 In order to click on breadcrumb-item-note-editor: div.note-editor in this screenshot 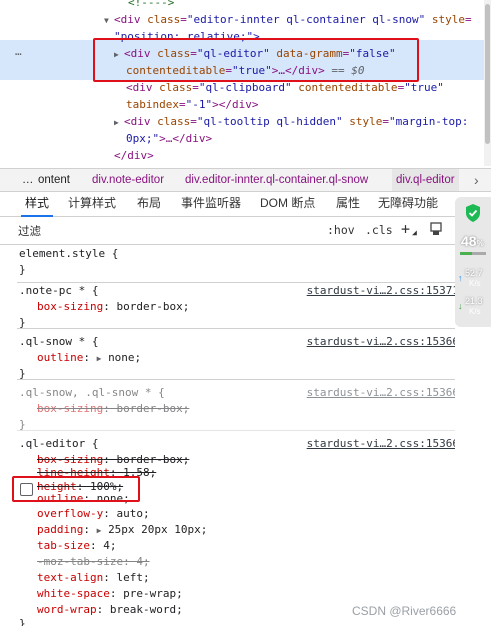, I will do `click(128, 180)`.